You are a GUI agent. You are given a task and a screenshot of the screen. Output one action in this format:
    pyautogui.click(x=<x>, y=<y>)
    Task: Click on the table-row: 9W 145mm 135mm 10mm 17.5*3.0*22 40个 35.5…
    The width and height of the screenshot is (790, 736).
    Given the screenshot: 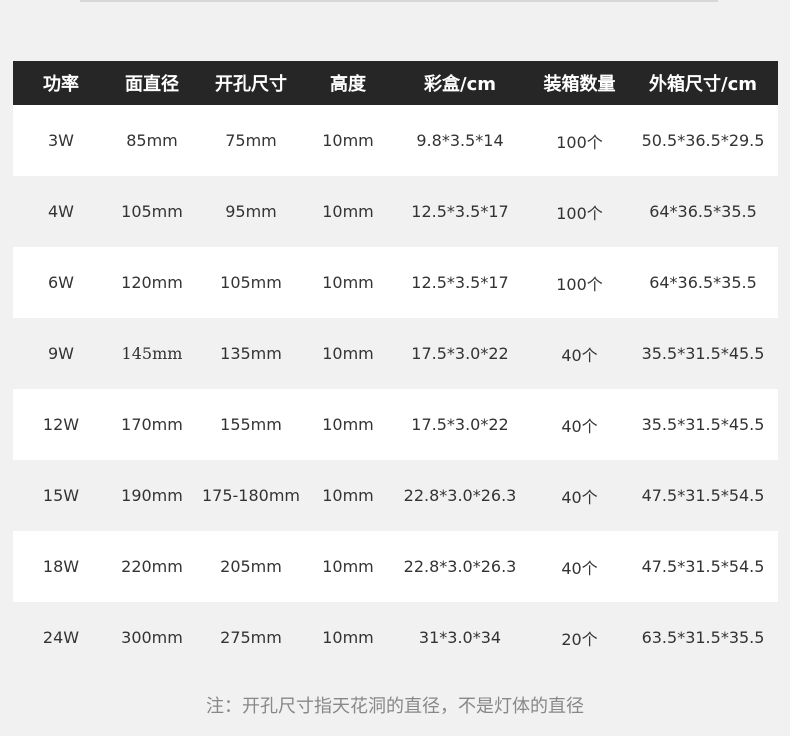 What is the action you would take?
    pyautogui.click(x=395, y=353)
    